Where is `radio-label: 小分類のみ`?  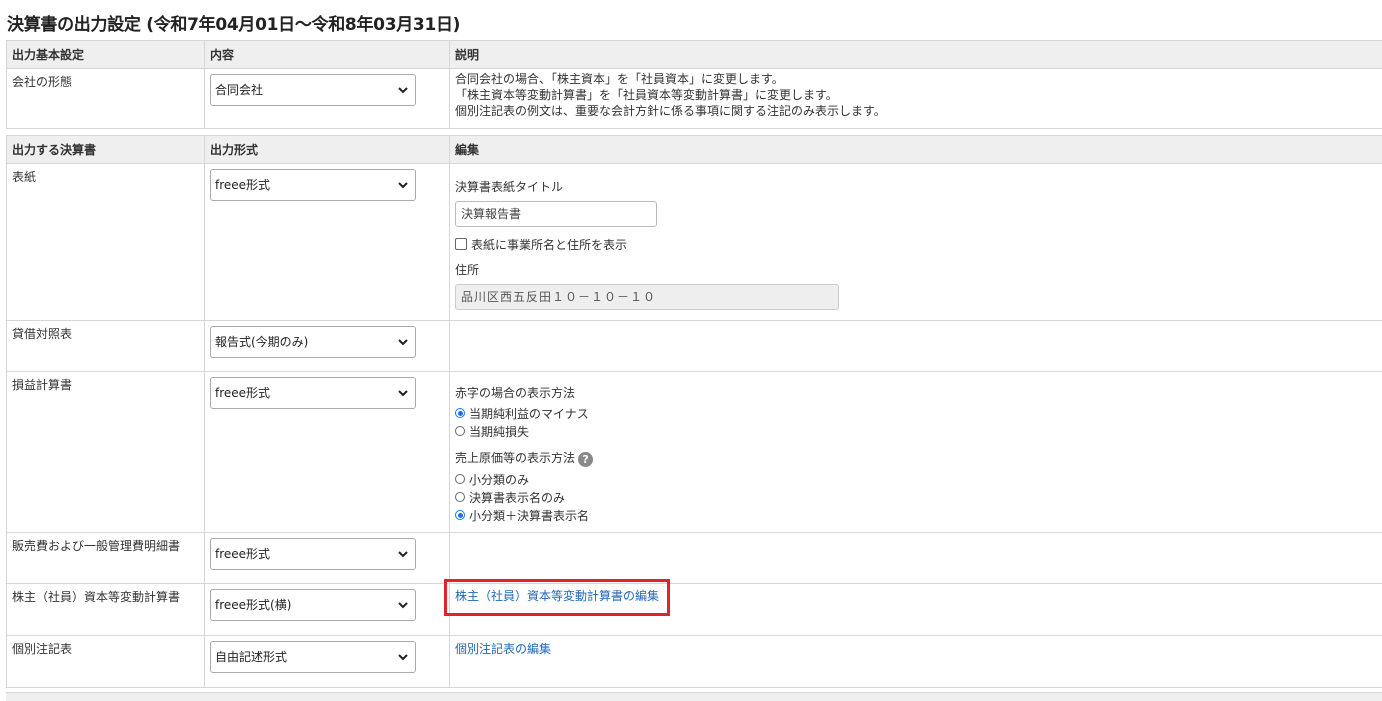
radio-label: 小分類のみ is located at coordinates (499, 479).